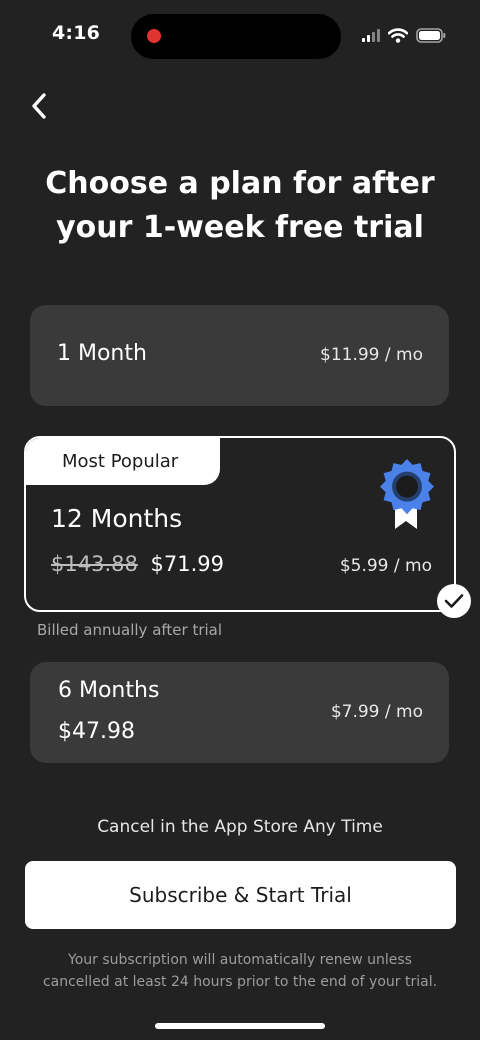 Image resolution: width=480 pixels, height=1040 pixels. I want to click on plan-6-months: 6 Months $47.98 $7.99 / mo, so click(239, 712).